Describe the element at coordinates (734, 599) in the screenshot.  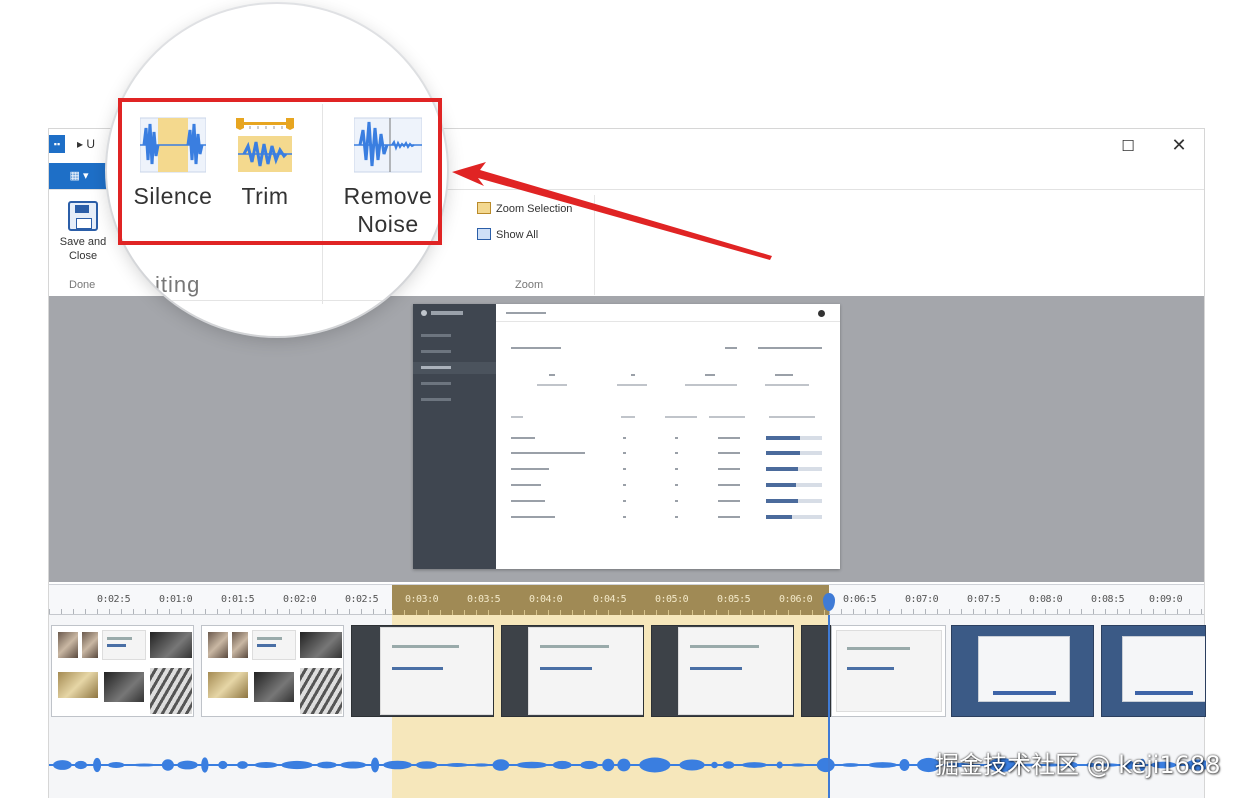
I see `ruler-tick-label: 0:05:5` at that location.